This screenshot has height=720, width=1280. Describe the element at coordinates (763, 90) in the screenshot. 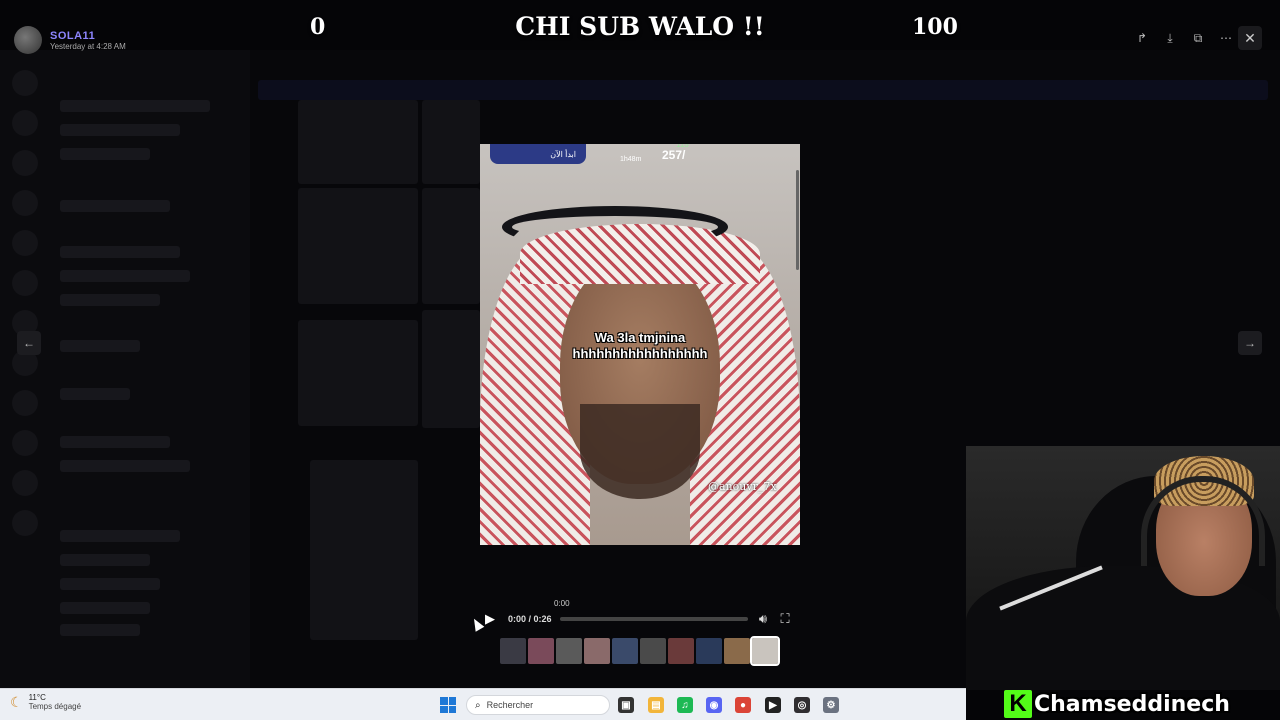

I see `discord-banner-dimmed` at that location.